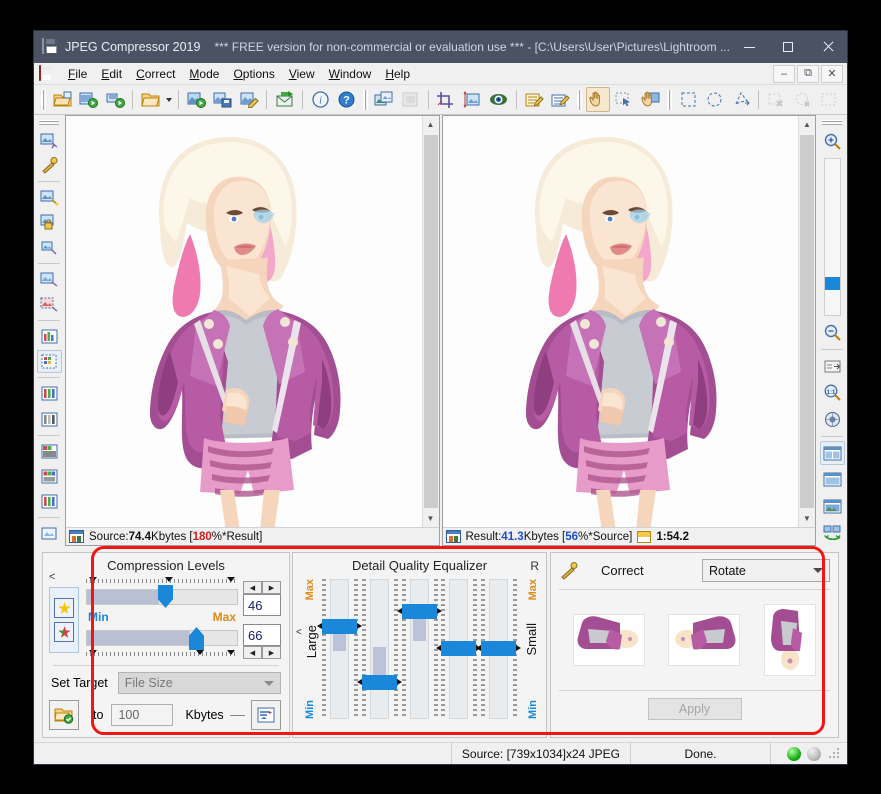 The width and height of the screenshot is (881, 794). What do you see at coordinates (714, 99) in the screenshot?
I see `marquee-ellipse-icon` at bounding box center [714, 99].